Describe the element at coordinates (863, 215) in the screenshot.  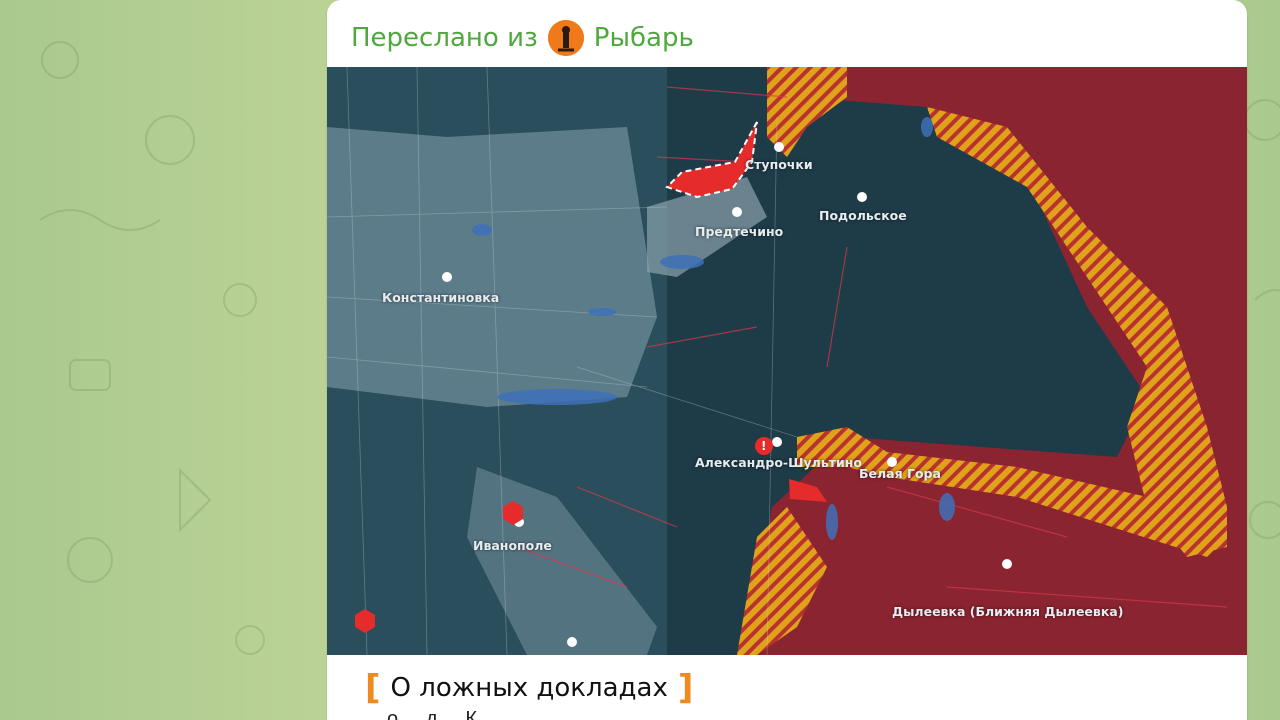
I see `map-label-podolskoe: Подольское` at that location.